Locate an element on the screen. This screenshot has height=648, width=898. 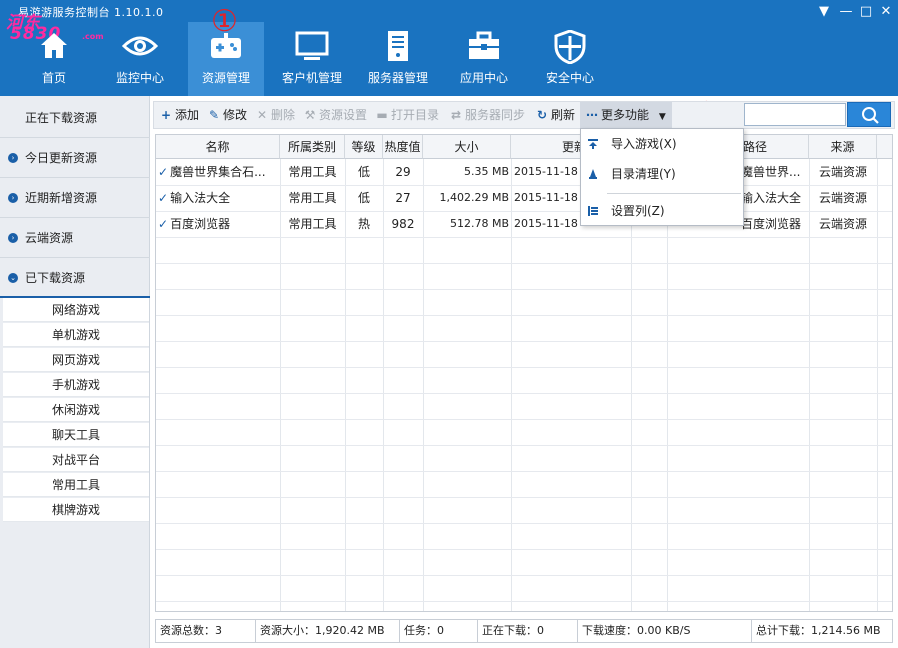
pencil-icon: ✎ is located at coordinates (214, 115).